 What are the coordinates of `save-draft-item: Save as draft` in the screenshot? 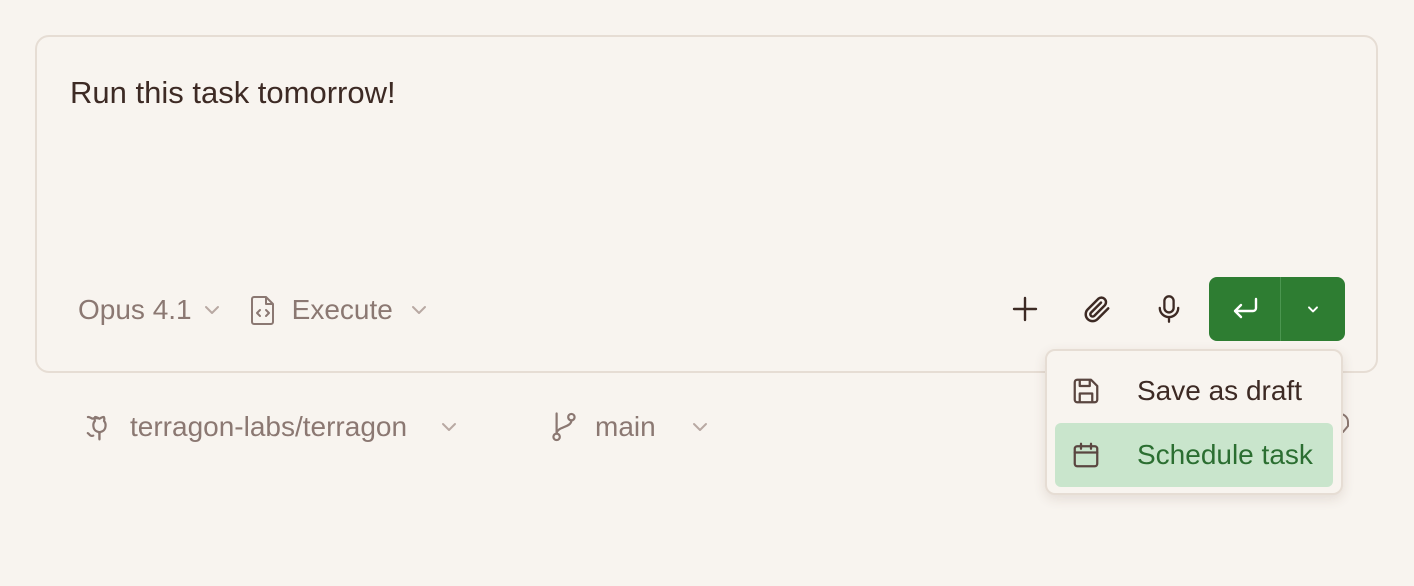 It's located at (1194, 391).